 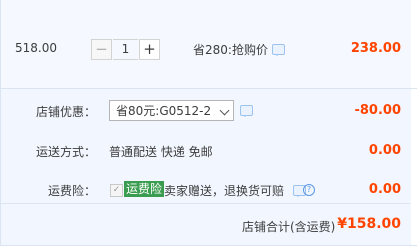 What do you see at coordinates (375, 48) in the screenshot?
I see `item-subtotal: 238.00` at bounding box center [375, 48].